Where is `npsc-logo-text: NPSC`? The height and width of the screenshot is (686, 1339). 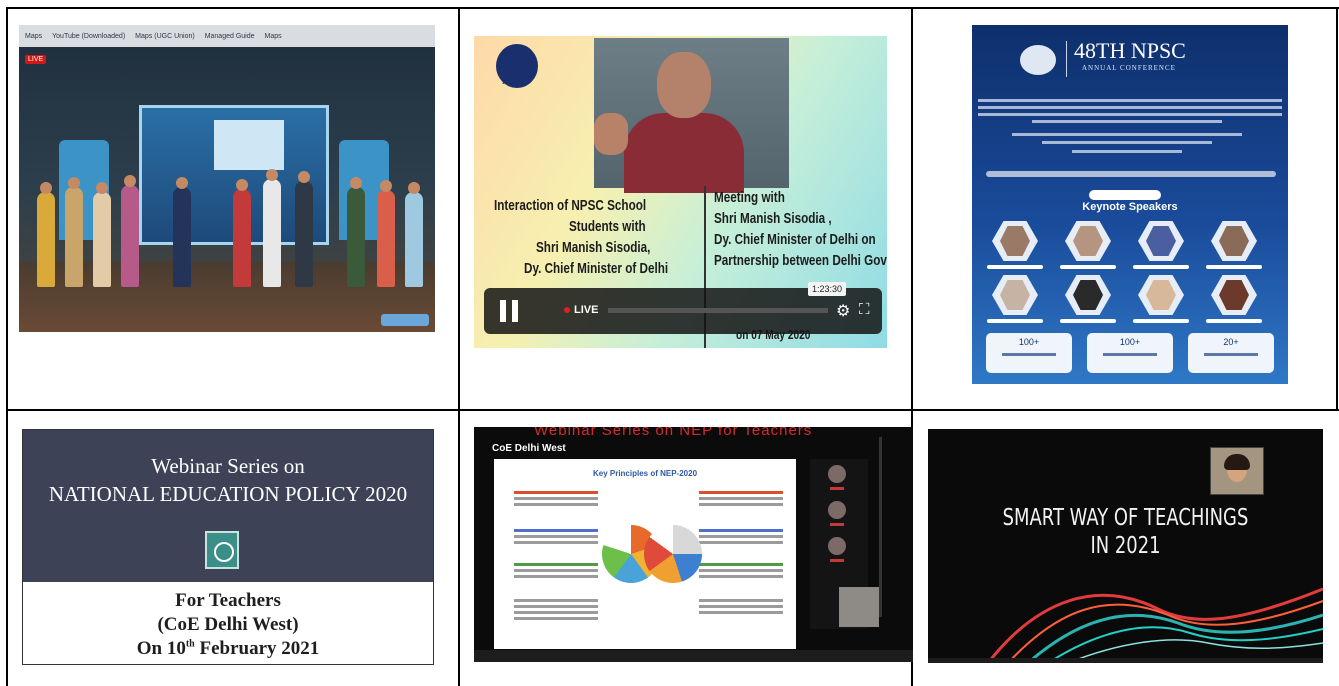 npsc-logo-text: NPSC is located at coordinates (514, 81).